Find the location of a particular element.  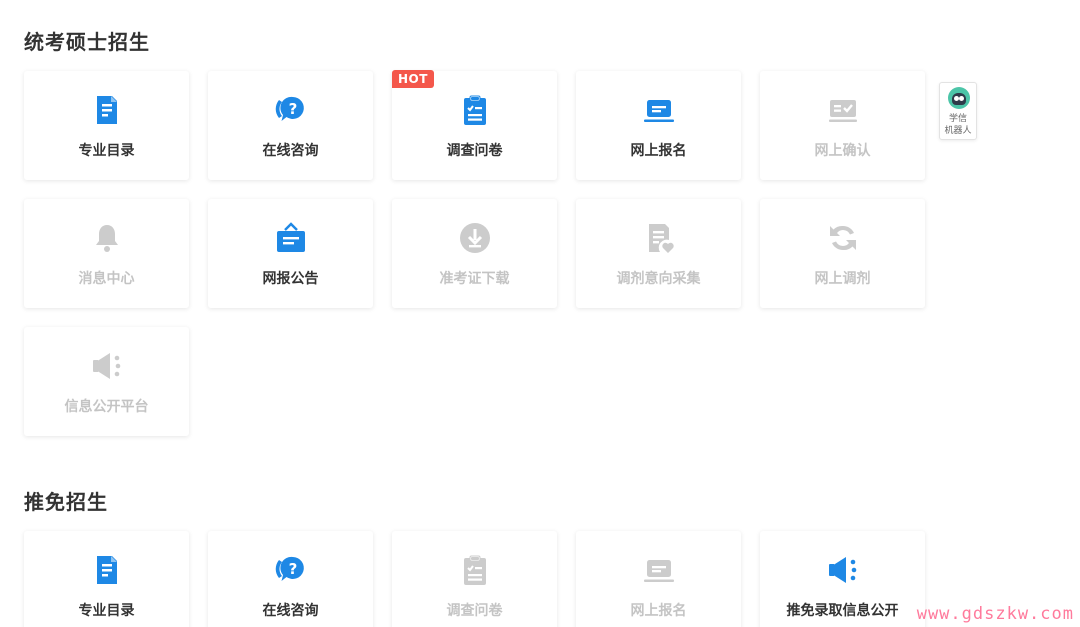

download-circle-icon is located at coordinates (475, 238).